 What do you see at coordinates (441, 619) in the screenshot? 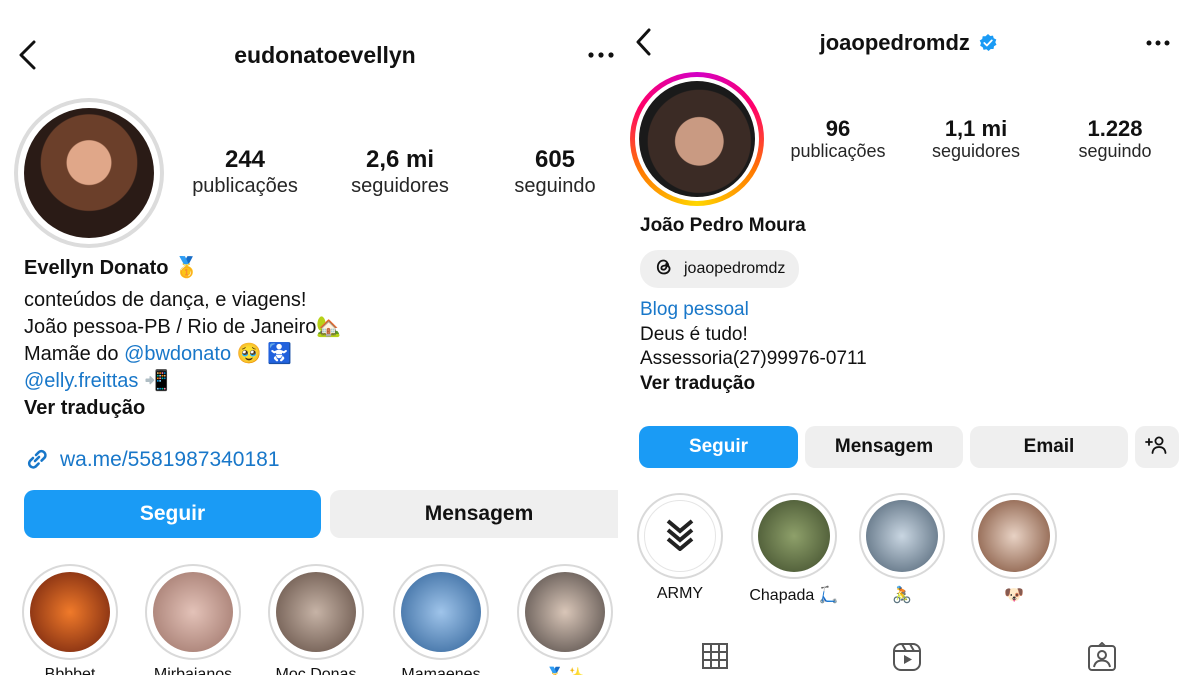
I see `story-highlight: Mamaenes` at bounding box center [441, 619].